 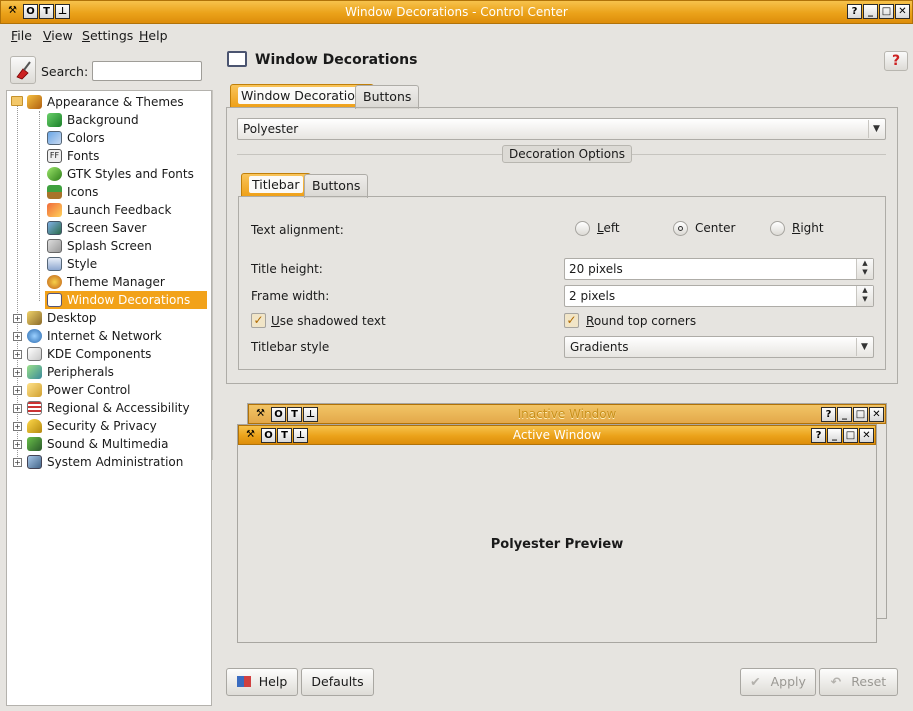 What do you see at coordinates (719, 347) in the screenshot?
I see `titlebar-style-select: Gradients ▼` at bounding box center [719, 347].